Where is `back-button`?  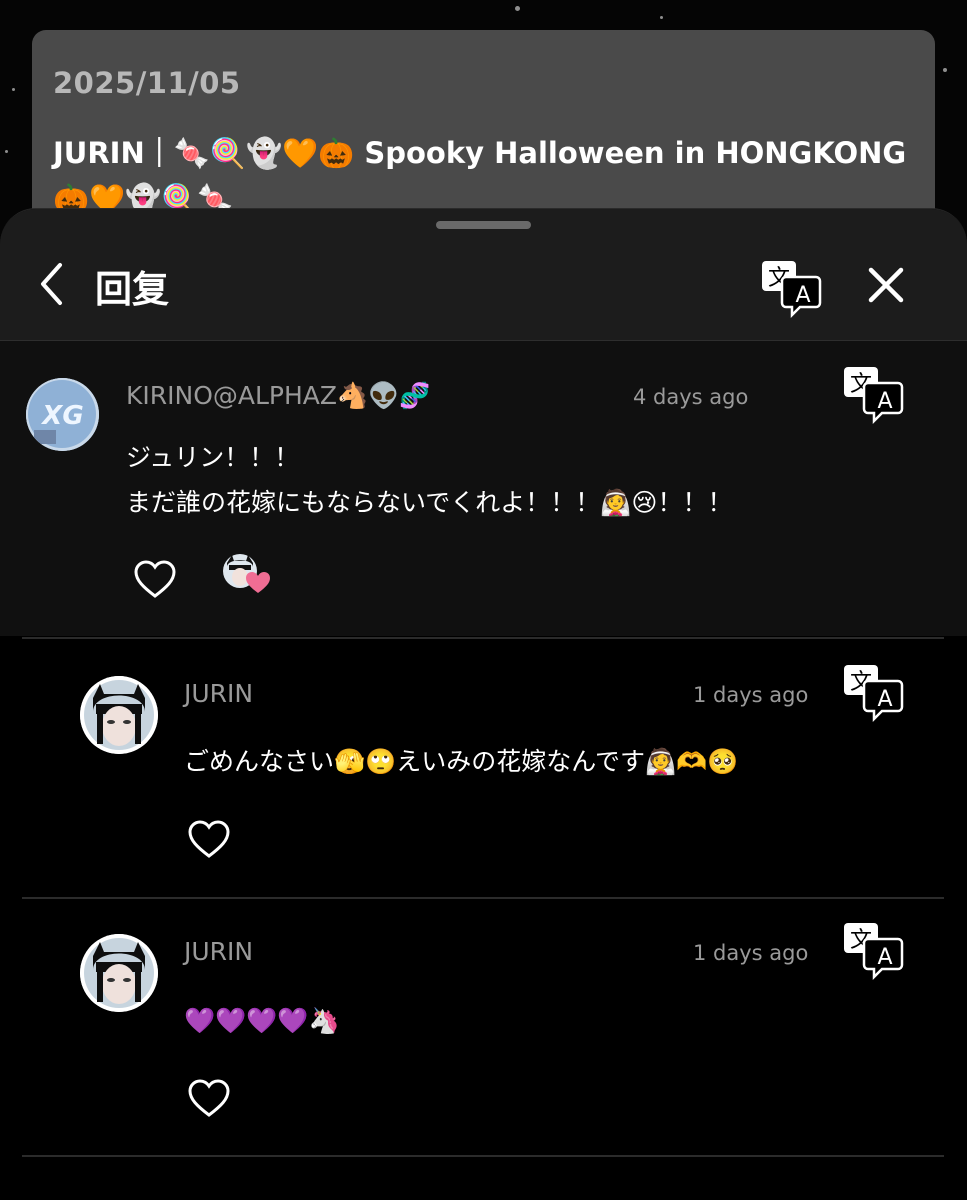 back-button is located at coordinates (52, 284).